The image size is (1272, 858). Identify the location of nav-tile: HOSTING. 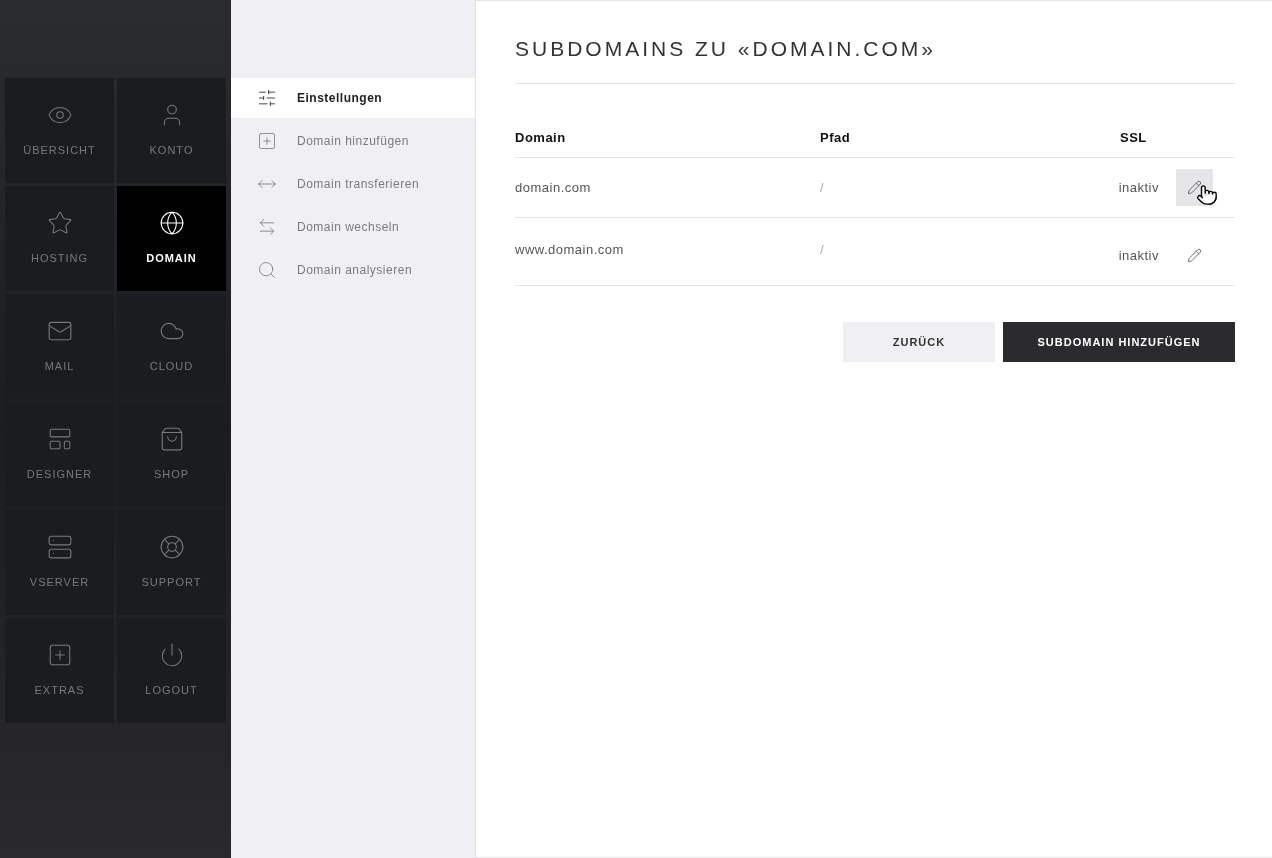
(59, 238).